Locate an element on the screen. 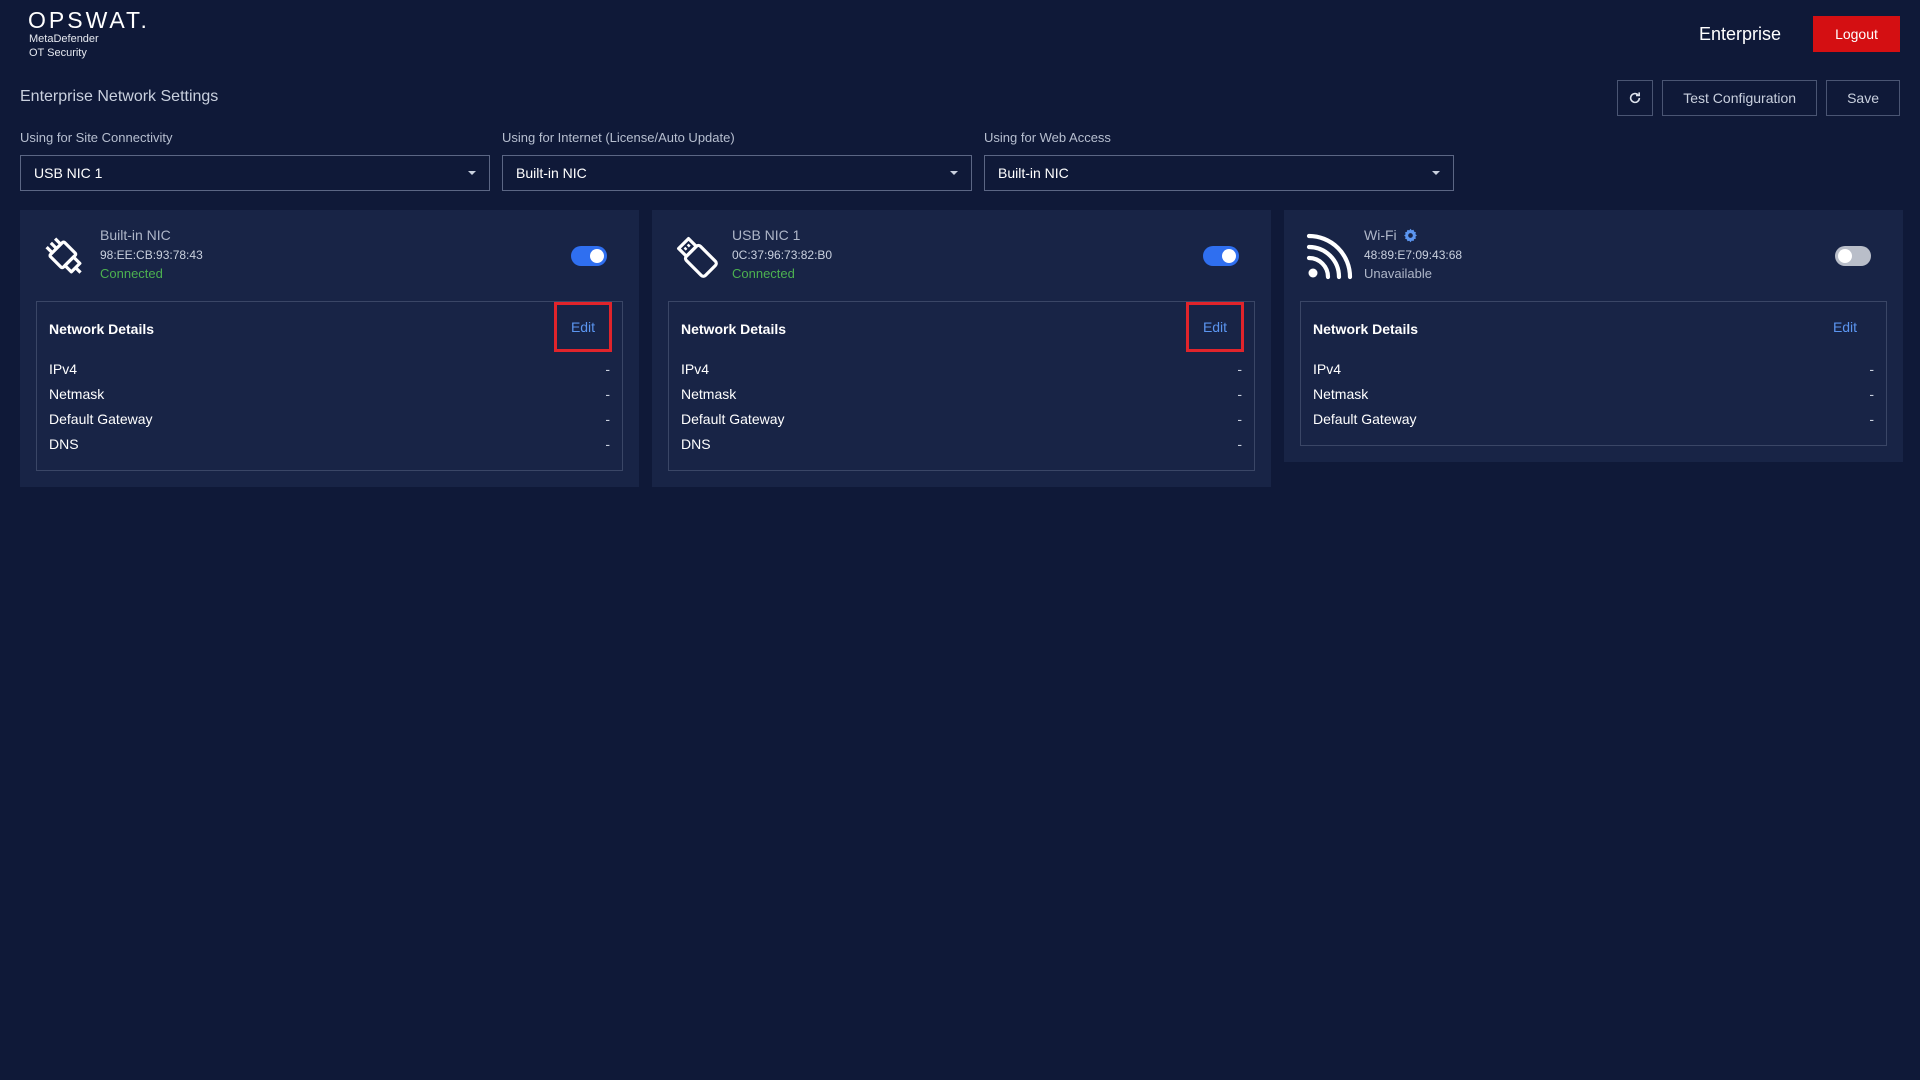 This screenshot has width=1920, height=1080. opswat-logo: OPSWAT. MetaDefender OT Security is located at coordinates (89, 34).